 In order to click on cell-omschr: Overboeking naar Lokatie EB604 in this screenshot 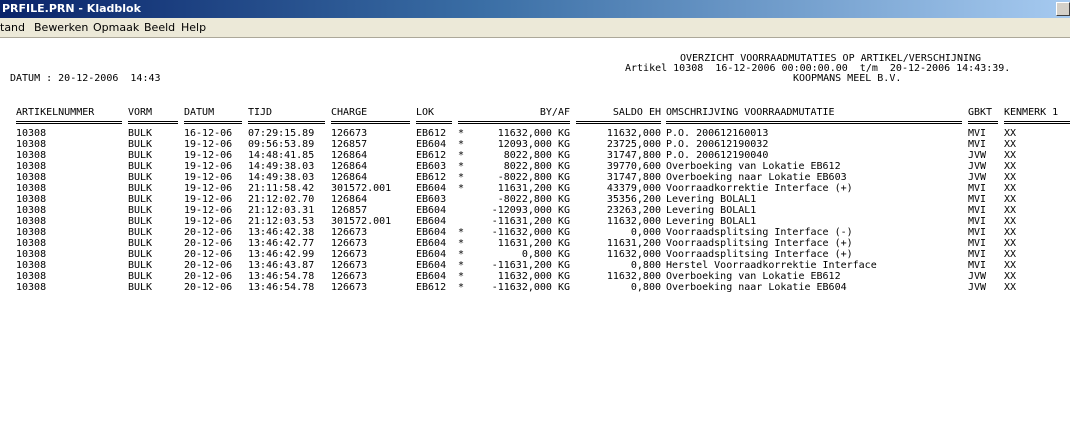, I will do `click(756, 287)`.